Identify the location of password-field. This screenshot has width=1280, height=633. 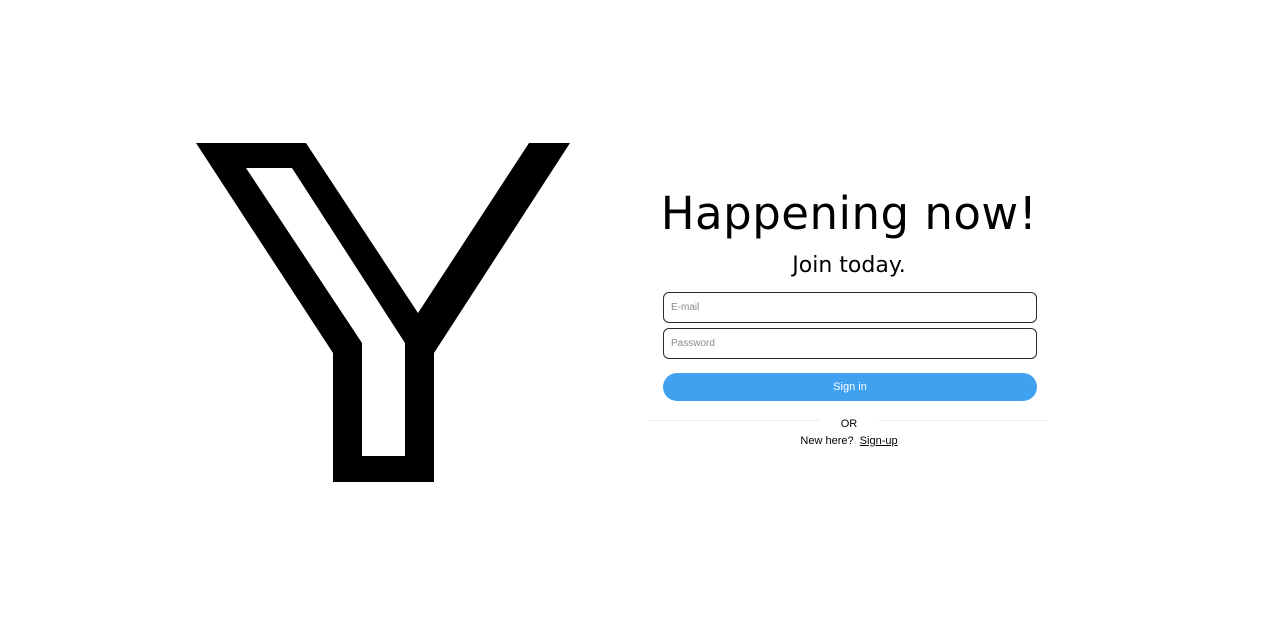
(850, 343).